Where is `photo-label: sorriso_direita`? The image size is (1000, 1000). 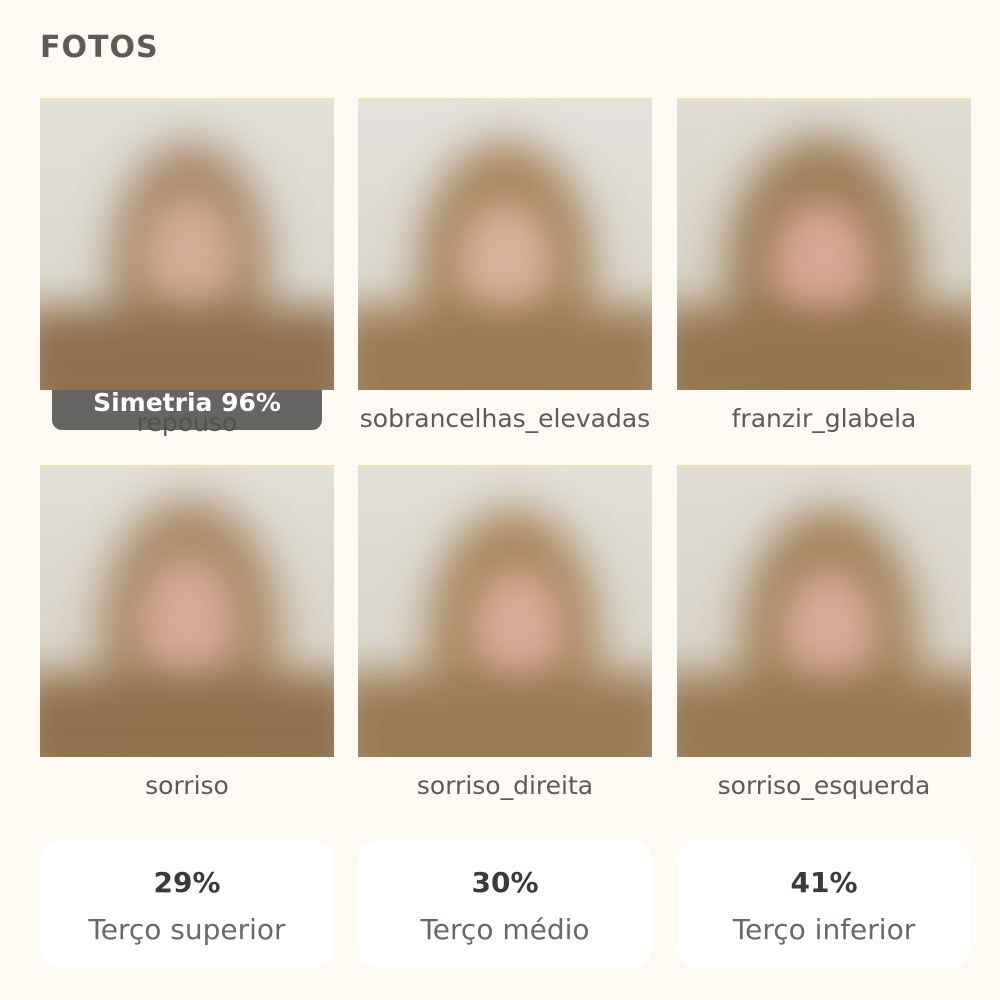
photo-label: sorriso_direita is located at coordinates (505, 785).